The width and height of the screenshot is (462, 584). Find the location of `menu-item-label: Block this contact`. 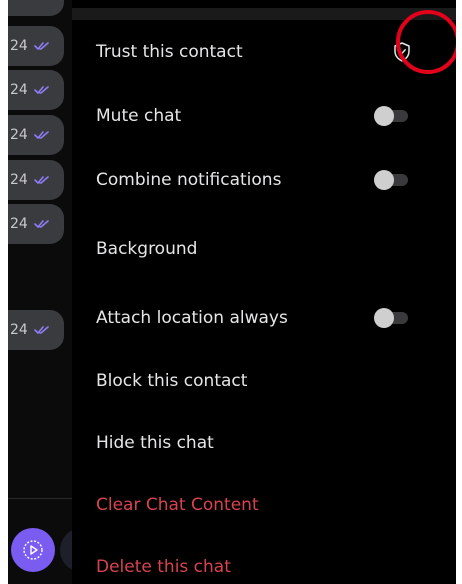

menu-item-label: Block this contact is located at coordinates (172, 381).